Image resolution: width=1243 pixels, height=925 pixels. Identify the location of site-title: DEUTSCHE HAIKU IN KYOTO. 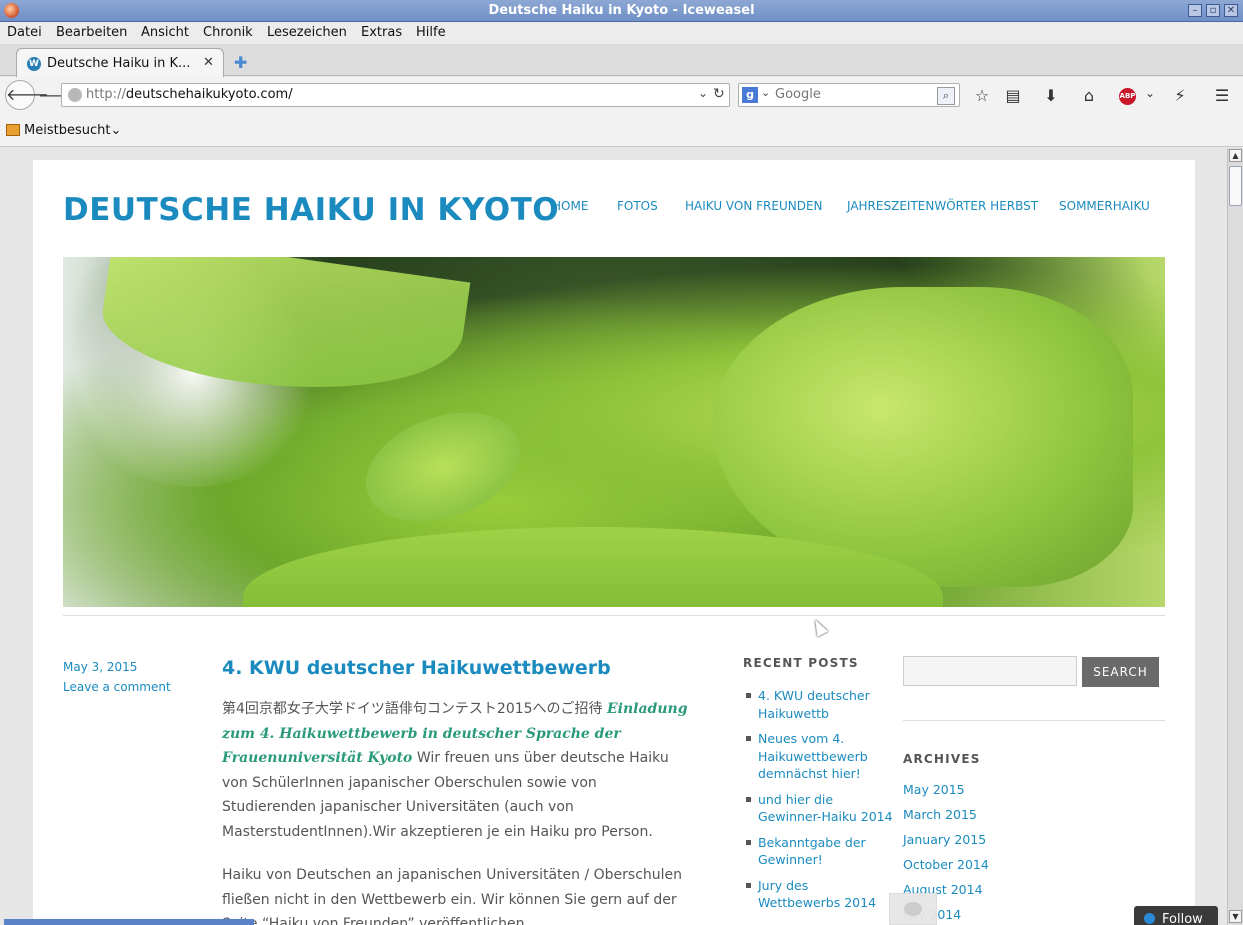
(311, 210).